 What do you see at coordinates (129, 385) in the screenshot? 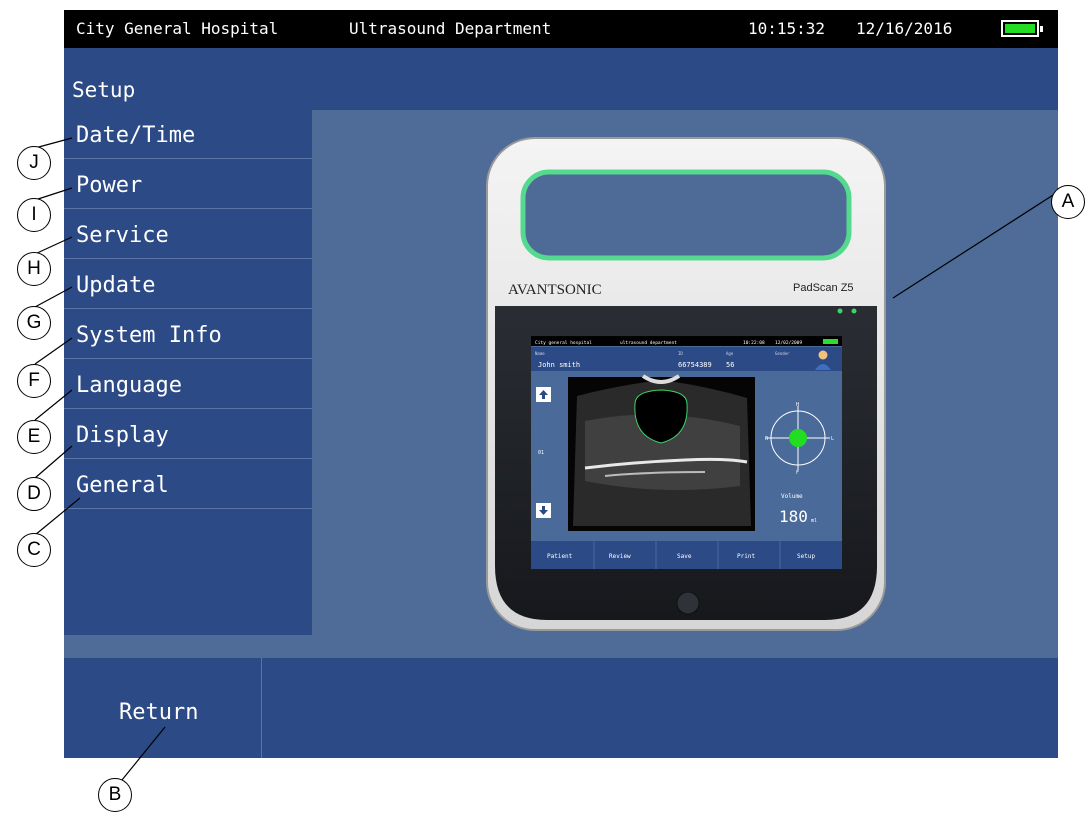
I see `menu-item-label: Language` at bounding box center [129, 385].